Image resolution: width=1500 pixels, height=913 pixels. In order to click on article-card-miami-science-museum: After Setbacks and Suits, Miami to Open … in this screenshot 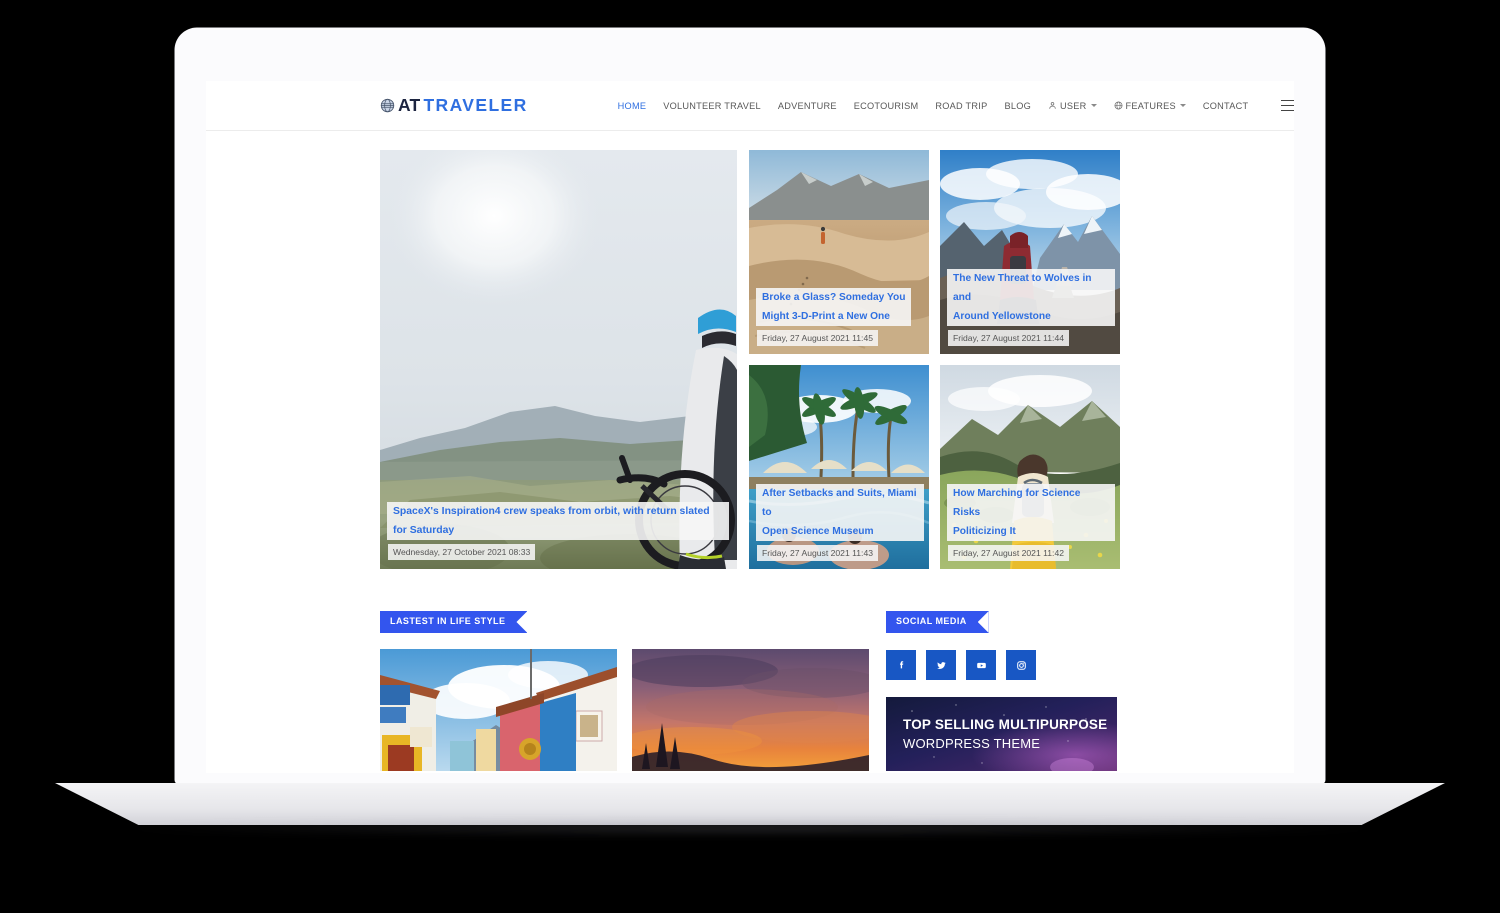, I will do `click(839, 467)`.